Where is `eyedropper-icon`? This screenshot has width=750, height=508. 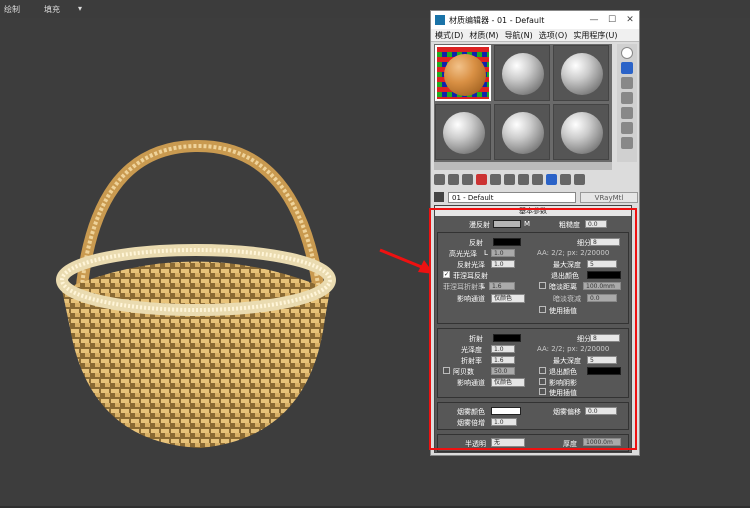 eyedropper-icon is located at coordinates (439, 197).